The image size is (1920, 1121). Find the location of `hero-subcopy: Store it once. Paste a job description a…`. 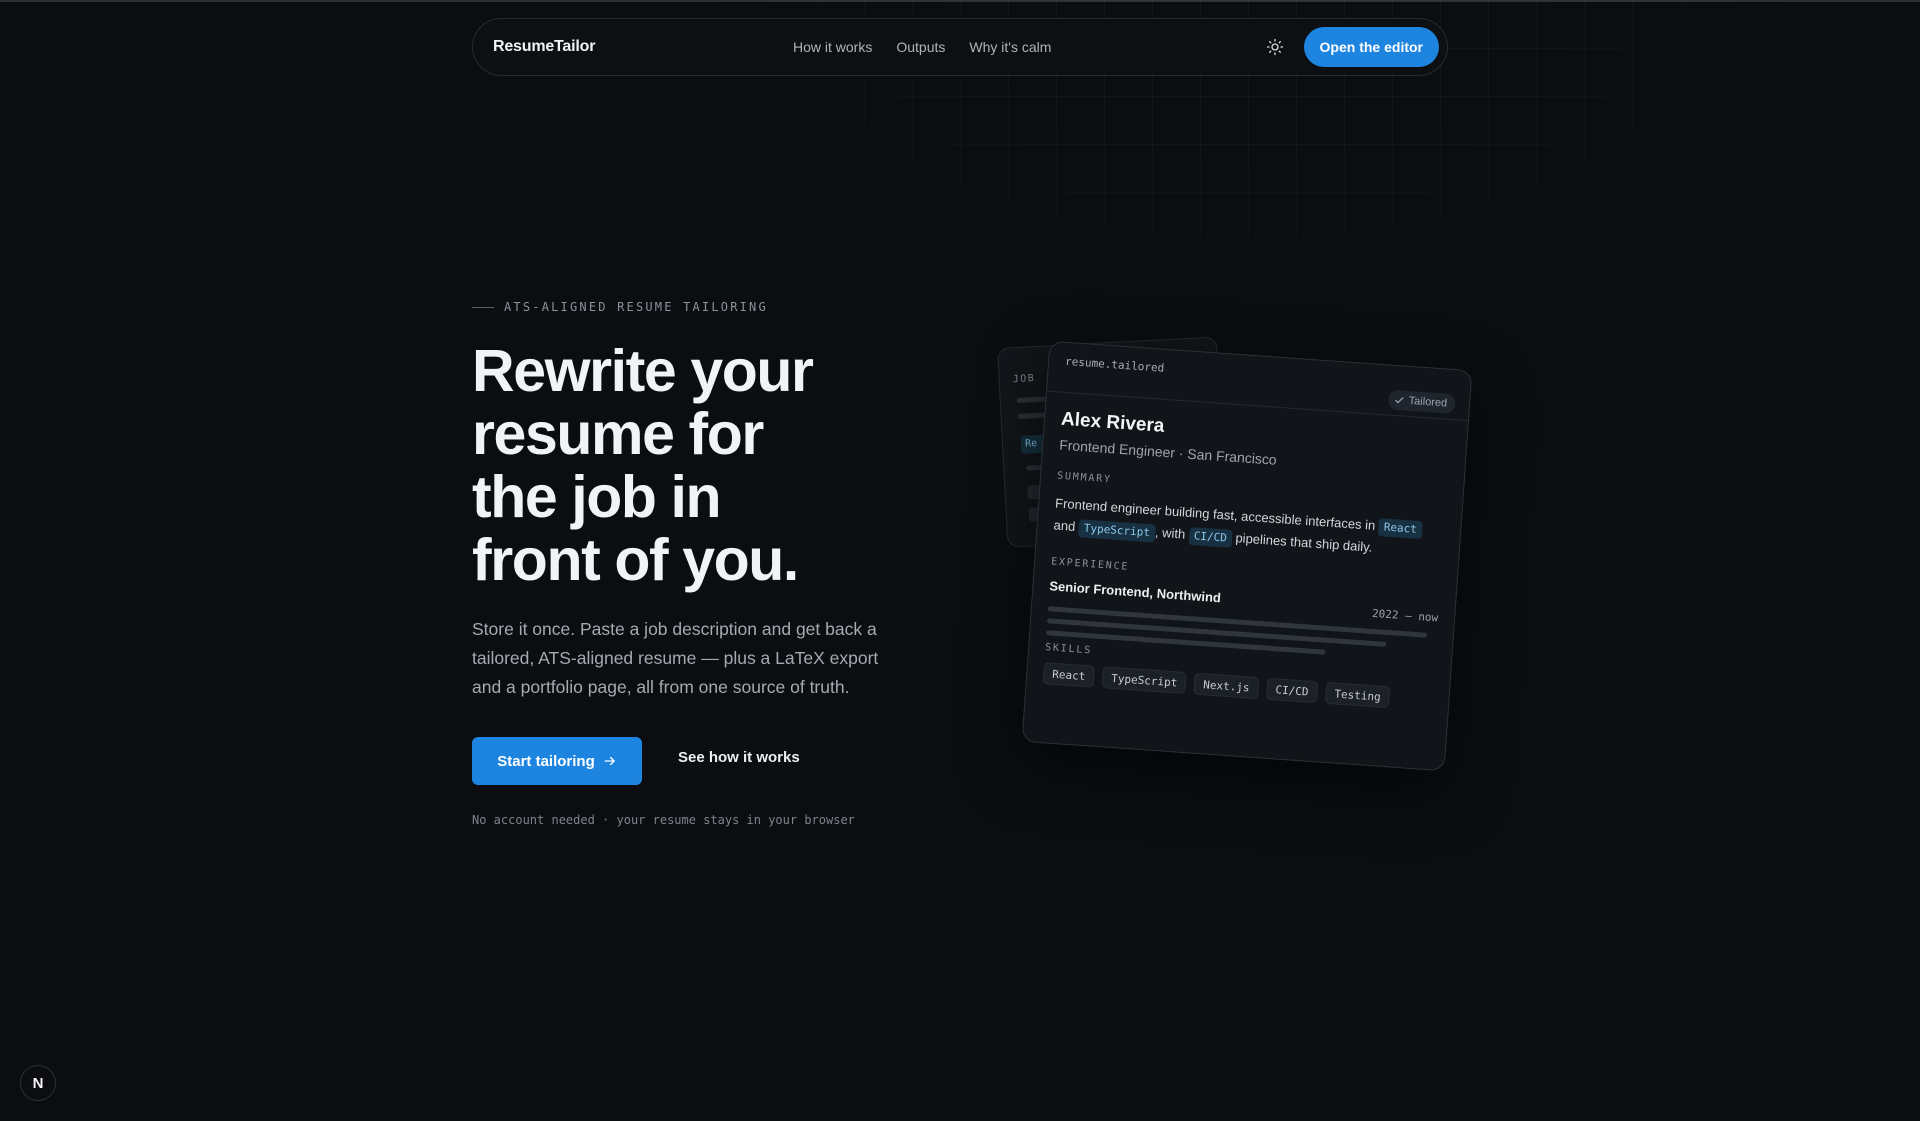

hero-subcopy: Store it once. Paste a job description a… is located at coordinates (694, 658).